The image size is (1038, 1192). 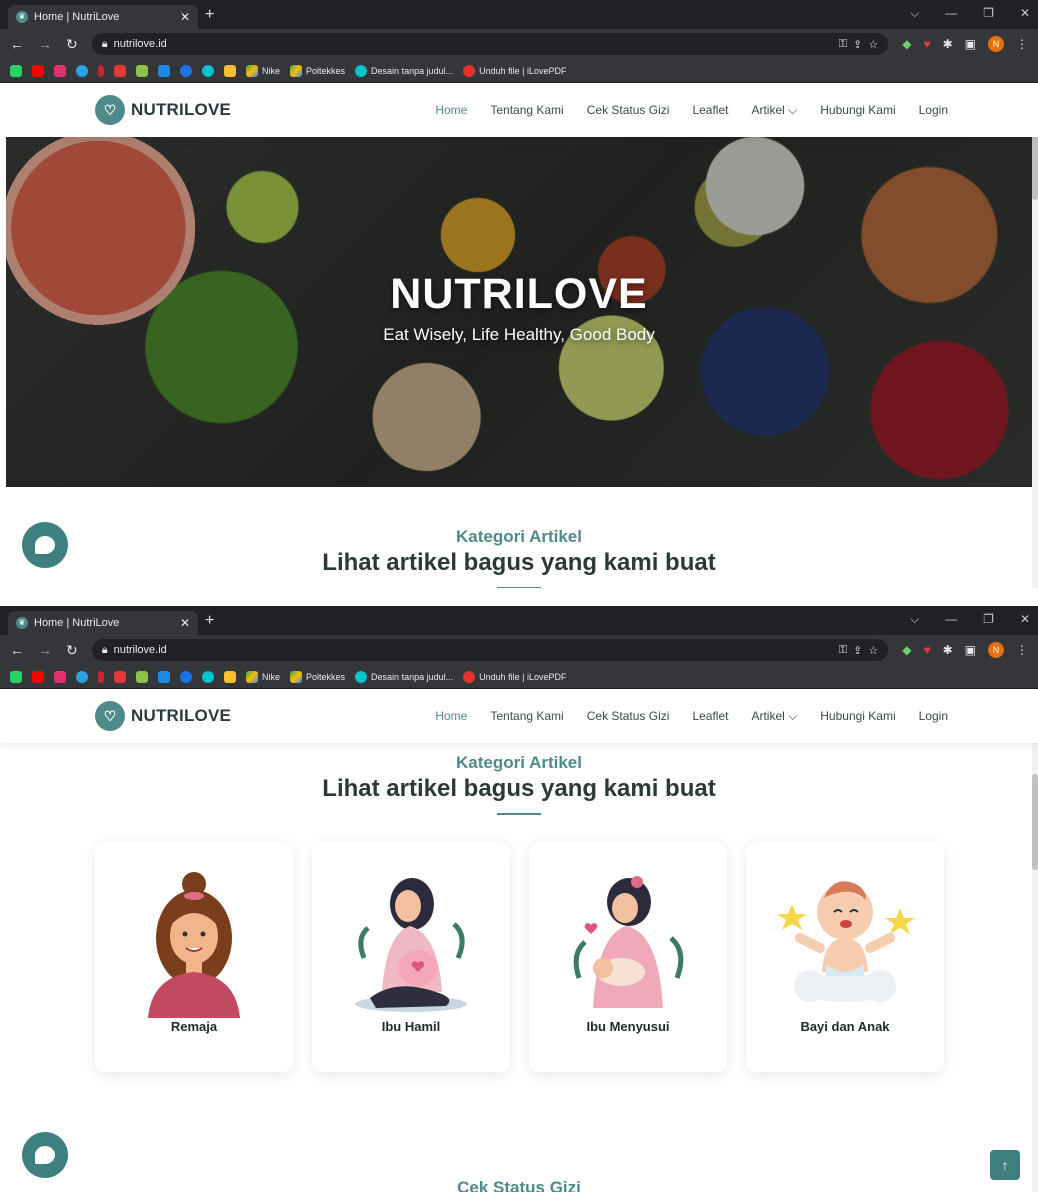 What do you see at coordinates (523, 70) in the screenshot?
I see `bookmark-label: Unduh file | iLovePDF` at bounding box center [523, 70].